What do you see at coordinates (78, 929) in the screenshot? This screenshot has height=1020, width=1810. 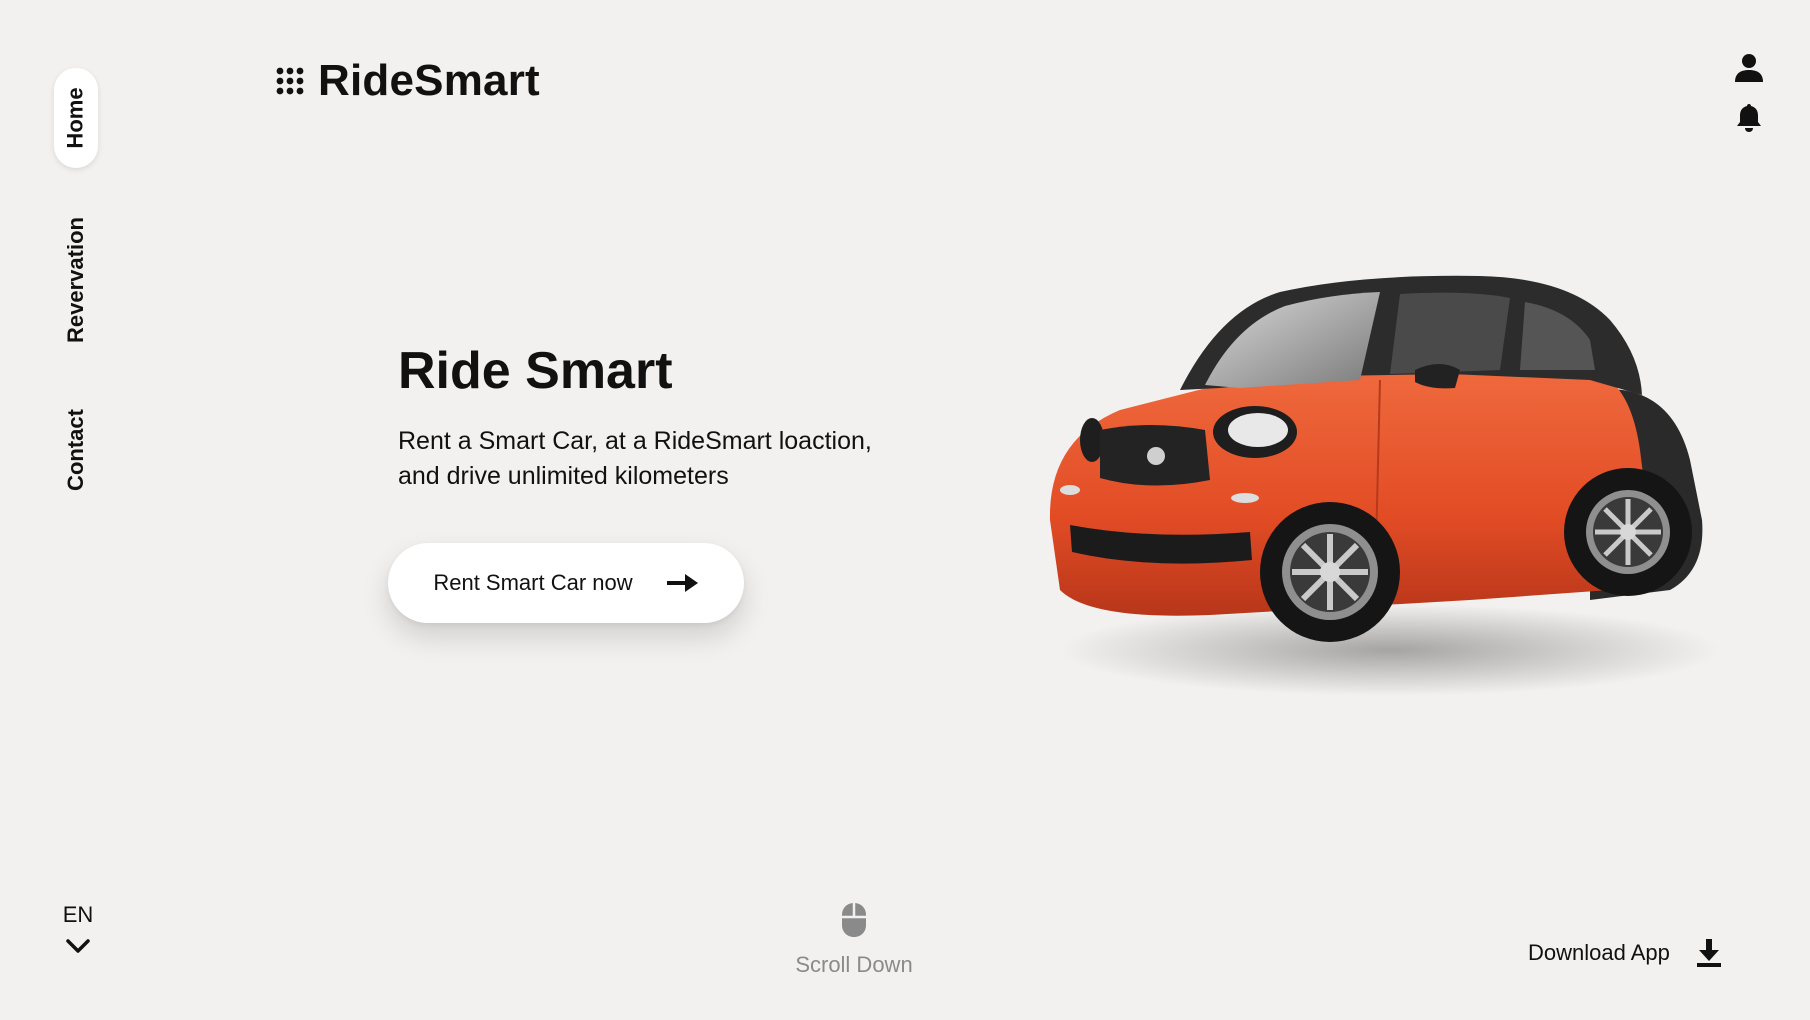 I see `language-selector: EN` at bounding box center [78, 929].